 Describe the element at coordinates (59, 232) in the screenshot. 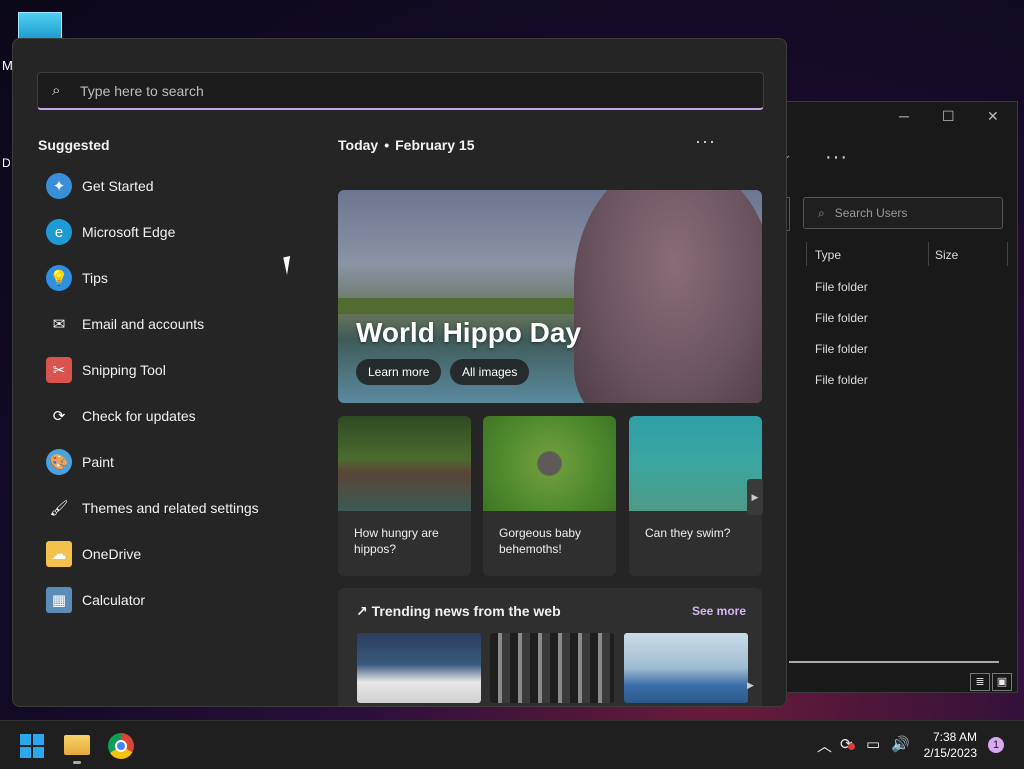

I see `edge-icon: e` at that location.